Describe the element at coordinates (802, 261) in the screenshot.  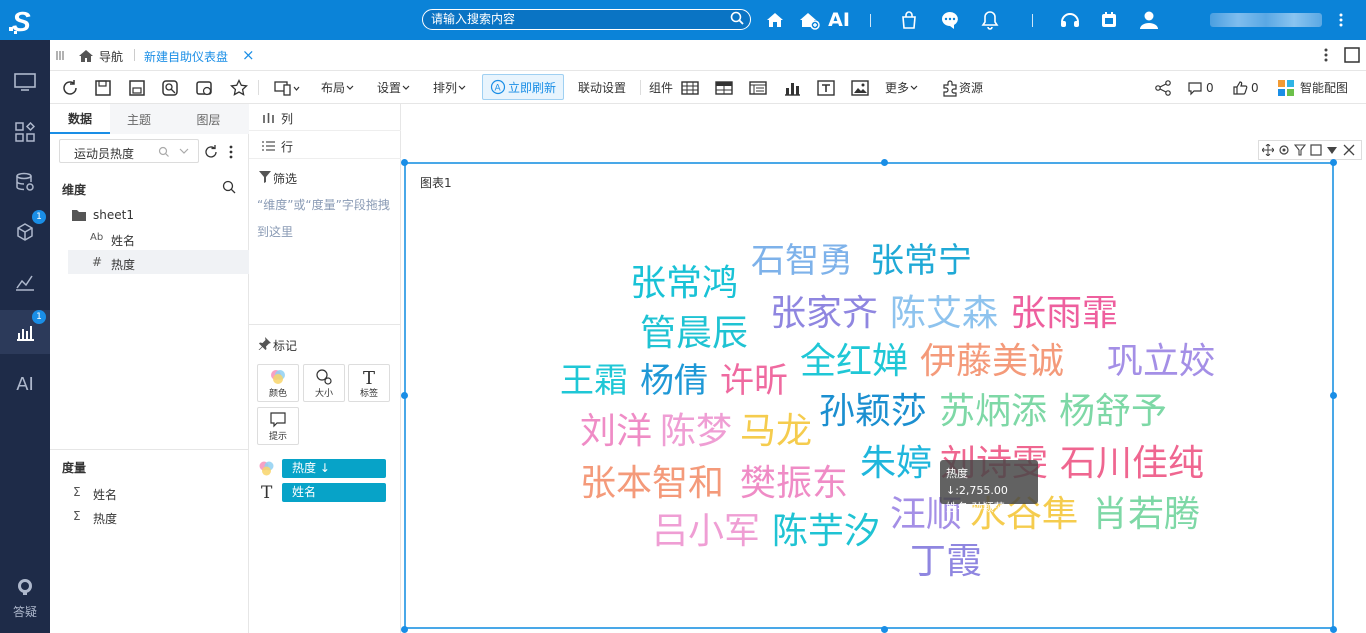
I see `word-cloud-word: 石智勇` at that location.